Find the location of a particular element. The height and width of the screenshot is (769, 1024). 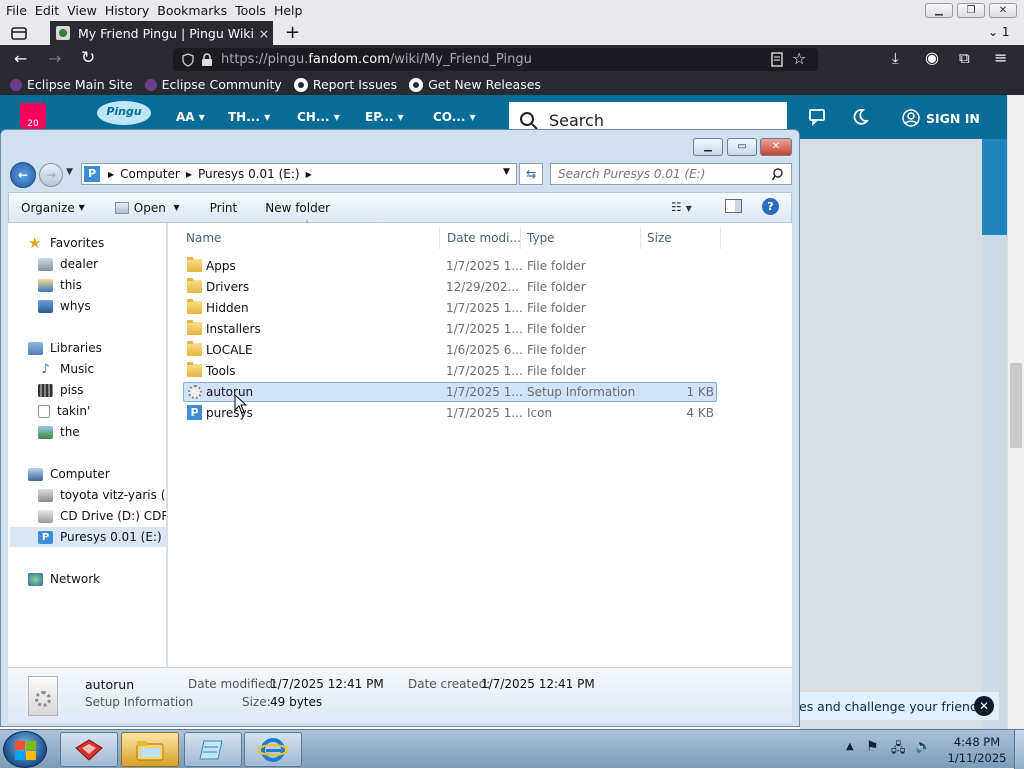

close-browser-button: ✕ is located at coordinates (1003, 10).